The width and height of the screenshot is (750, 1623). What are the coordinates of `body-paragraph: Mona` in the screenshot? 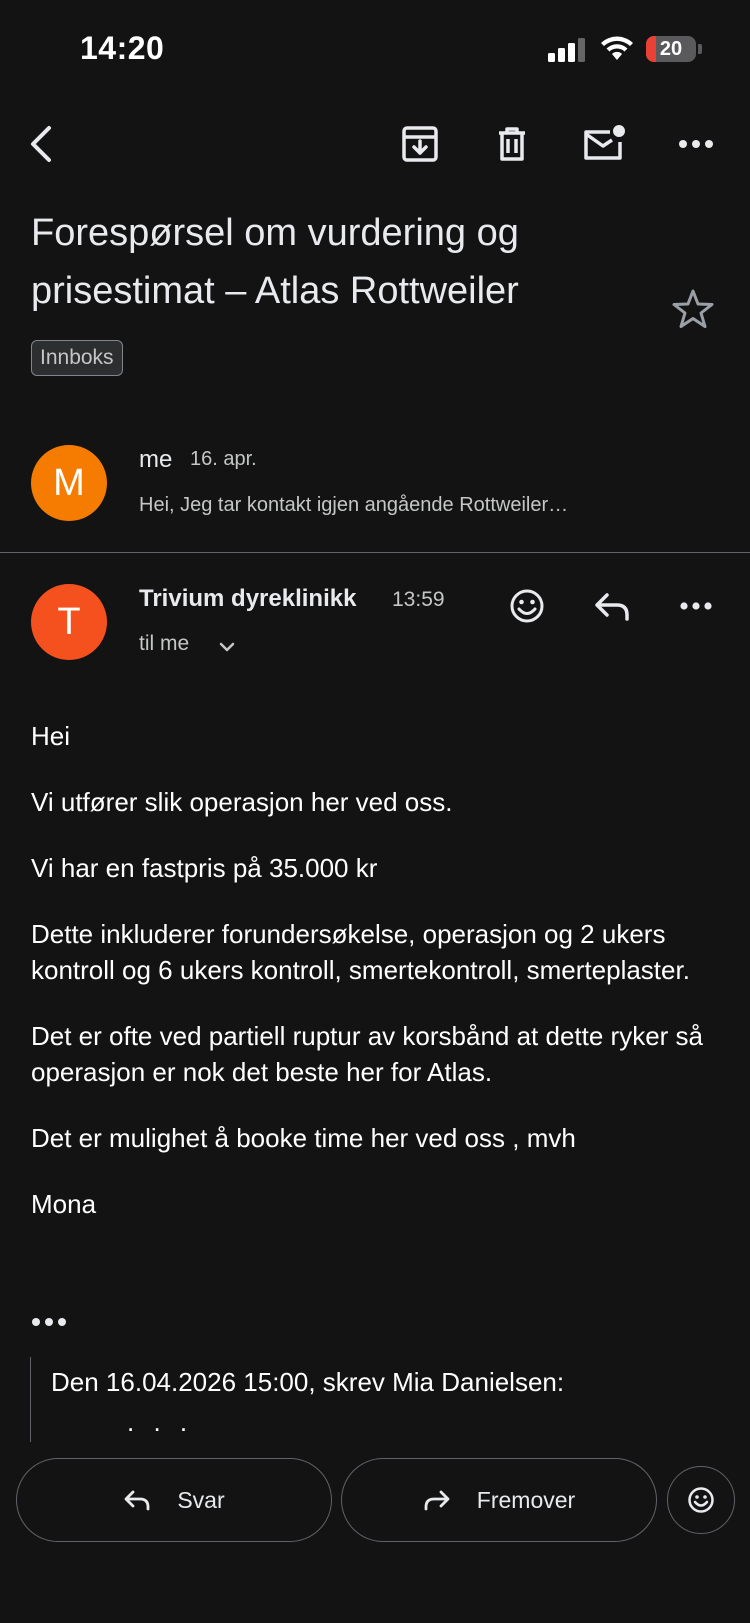 It's located at (64, 1204).